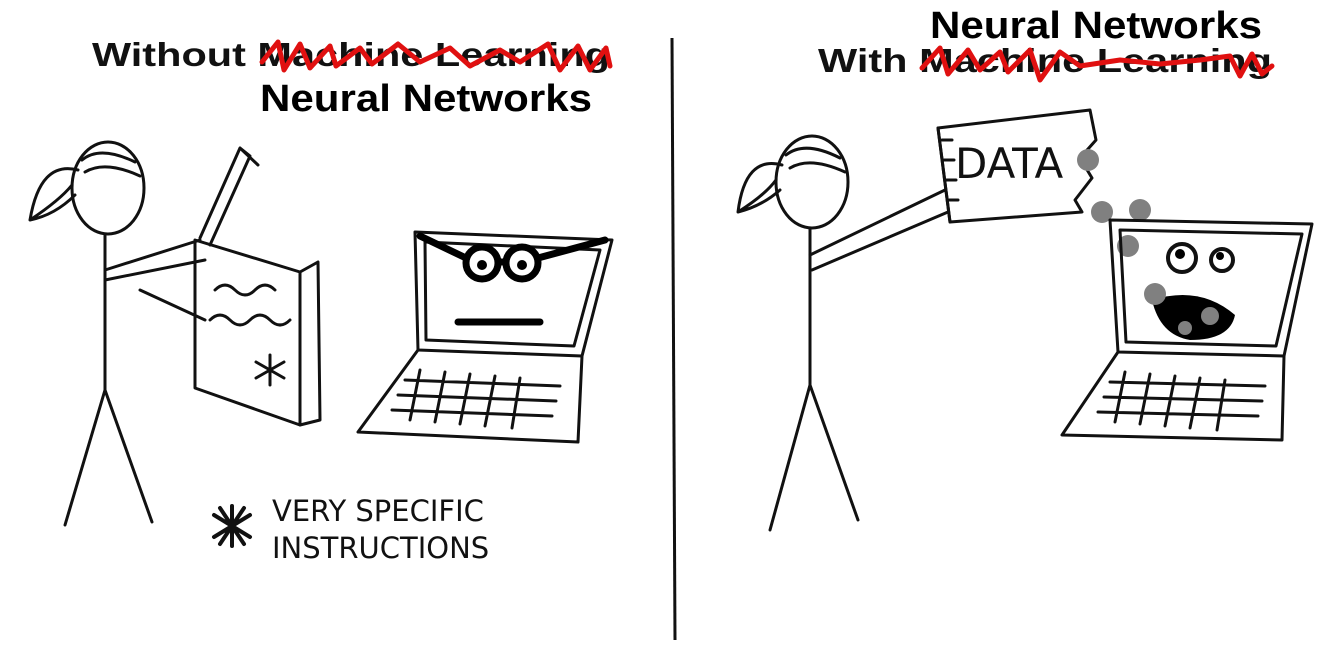  I want to click on laptop-mouth, so click(1193, 317).